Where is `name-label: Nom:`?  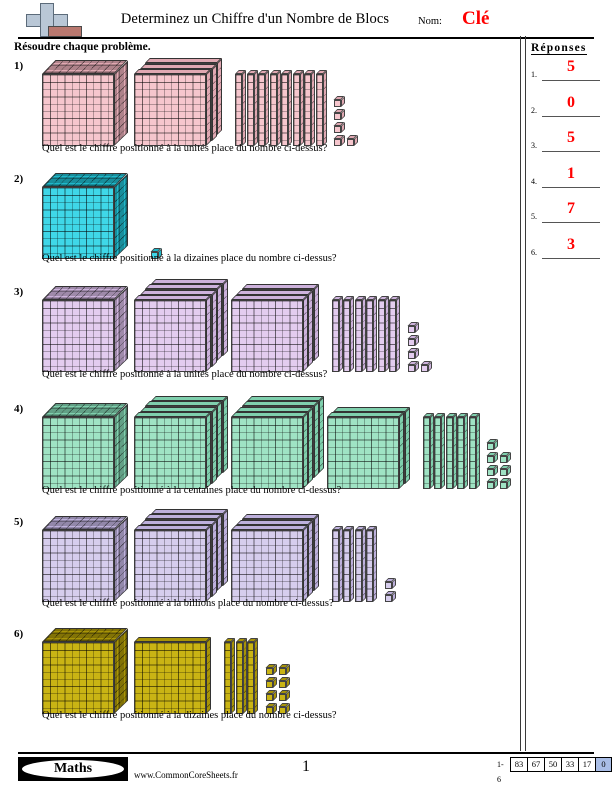 name-label: Nom: is located at coordinates (430, 21).